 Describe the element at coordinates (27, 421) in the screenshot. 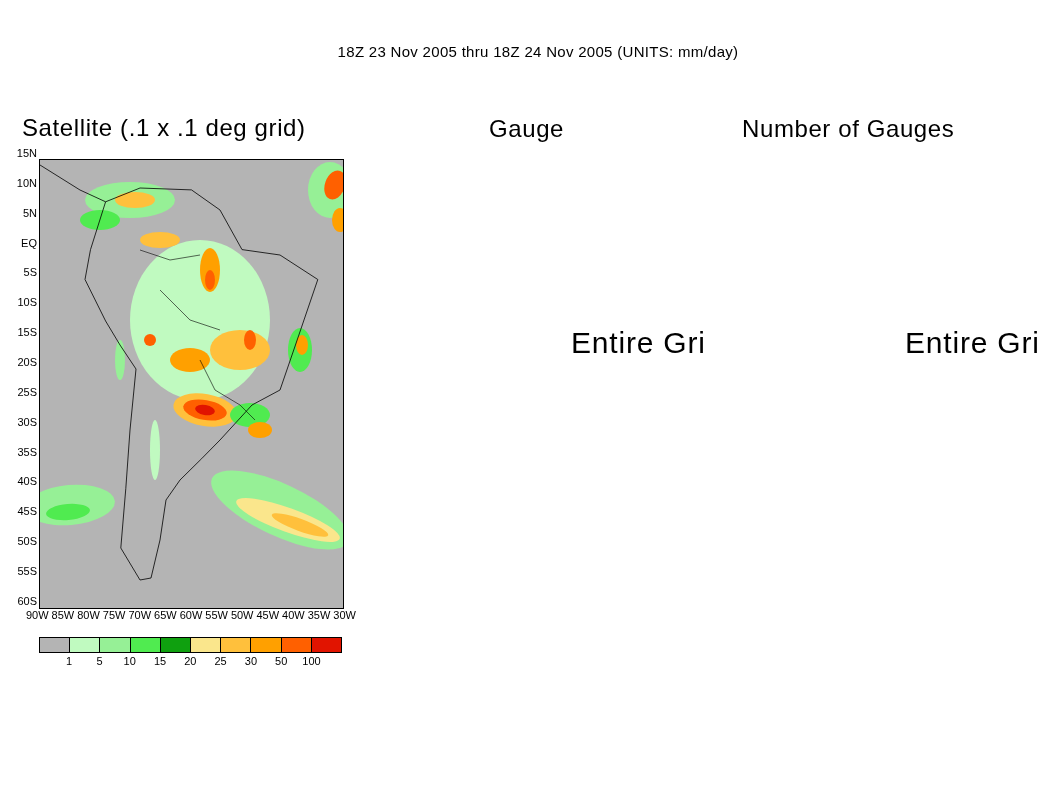

I see `latitude-label: 30S` at that location.